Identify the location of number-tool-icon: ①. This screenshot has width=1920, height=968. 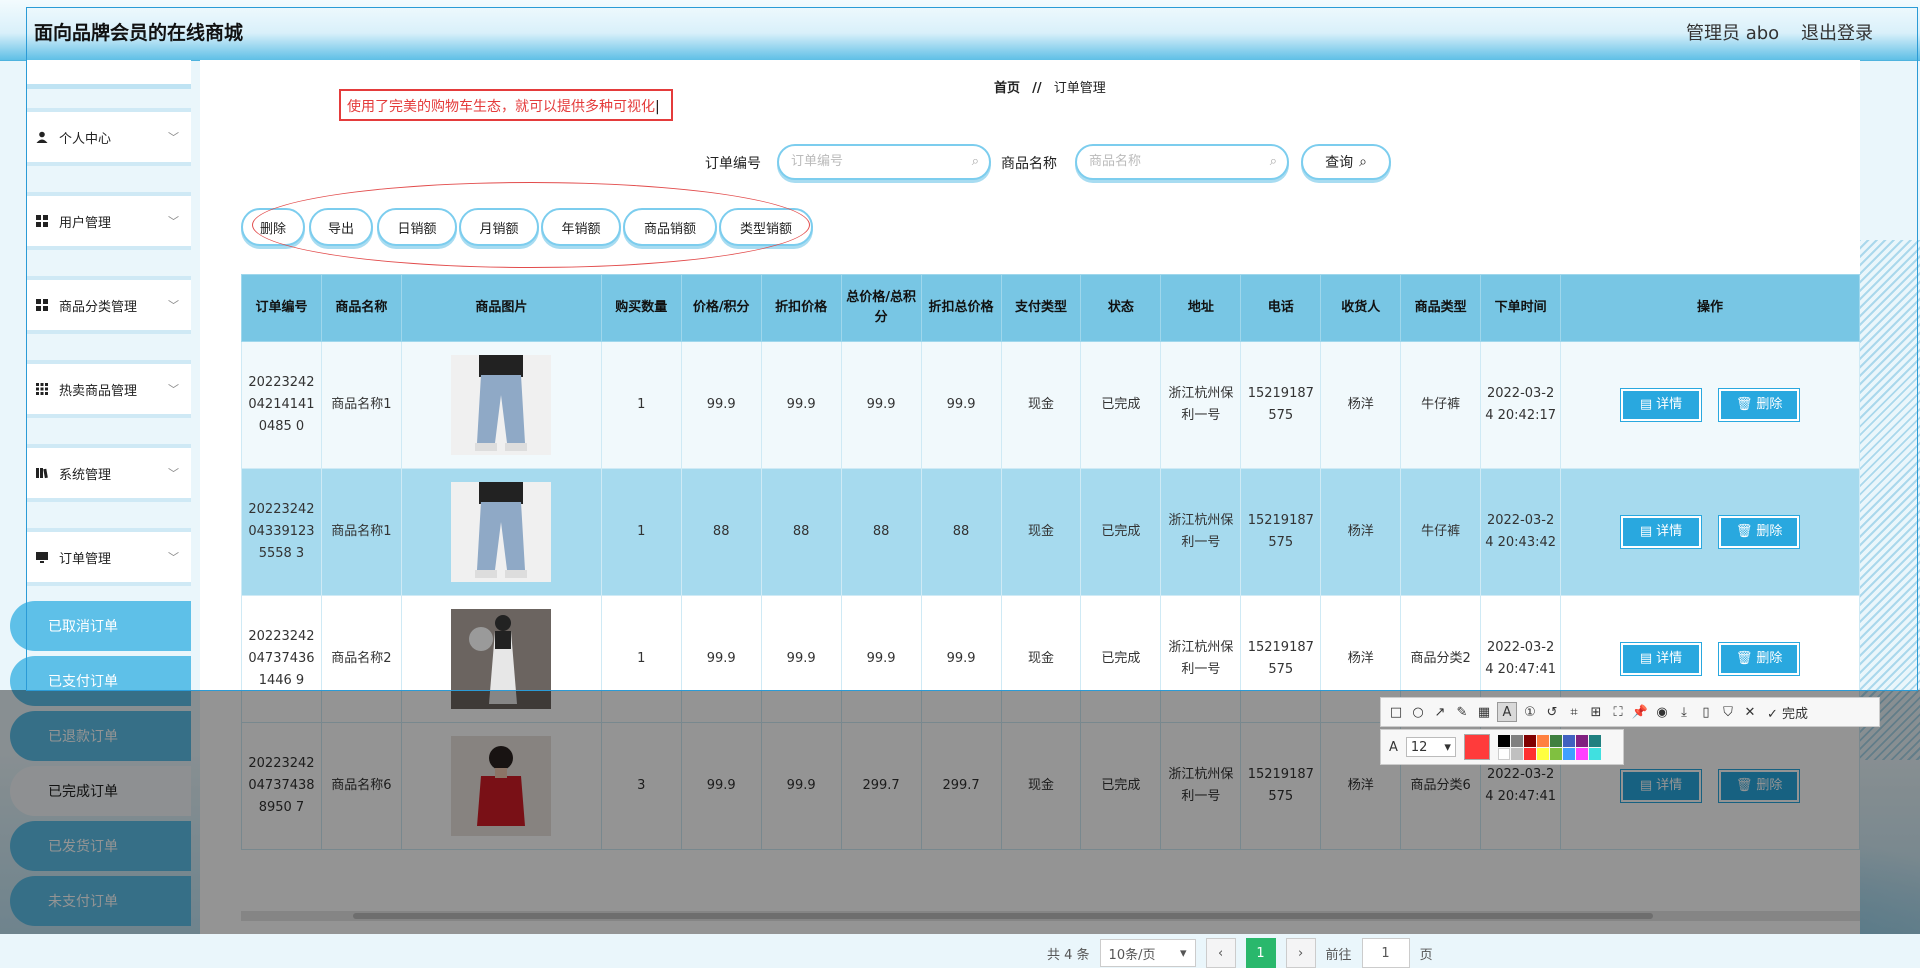
(1530, 712).